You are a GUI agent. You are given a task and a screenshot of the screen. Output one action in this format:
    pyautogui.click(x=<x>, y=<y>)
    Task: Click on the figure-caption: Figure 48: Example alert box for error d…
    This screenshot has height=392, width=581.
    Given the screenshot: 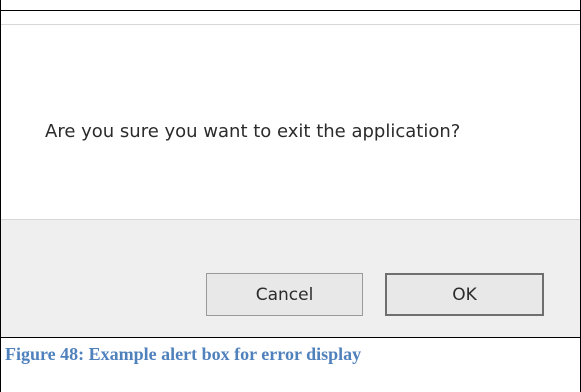 What is the action you would take?
    pyautogui.click(x=290, y=351)
    